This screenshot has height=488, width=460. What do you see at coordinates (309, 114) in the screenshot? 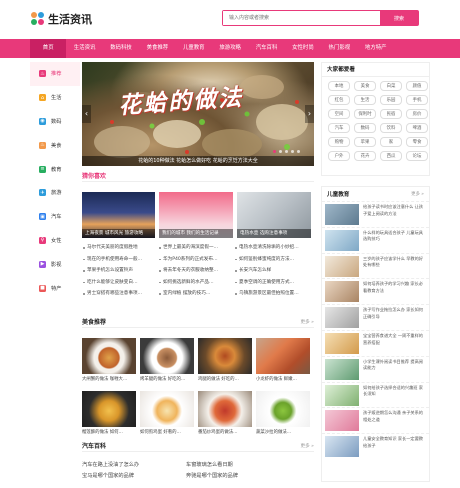
I see `banner-next-button: ›` at bounding box center [309, 114].